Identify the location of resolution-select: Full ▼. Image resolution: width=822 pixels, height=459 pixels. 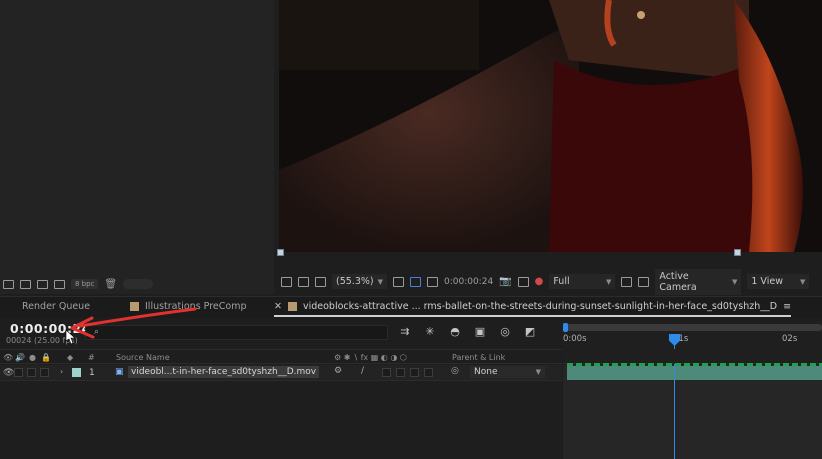
(582, 281).